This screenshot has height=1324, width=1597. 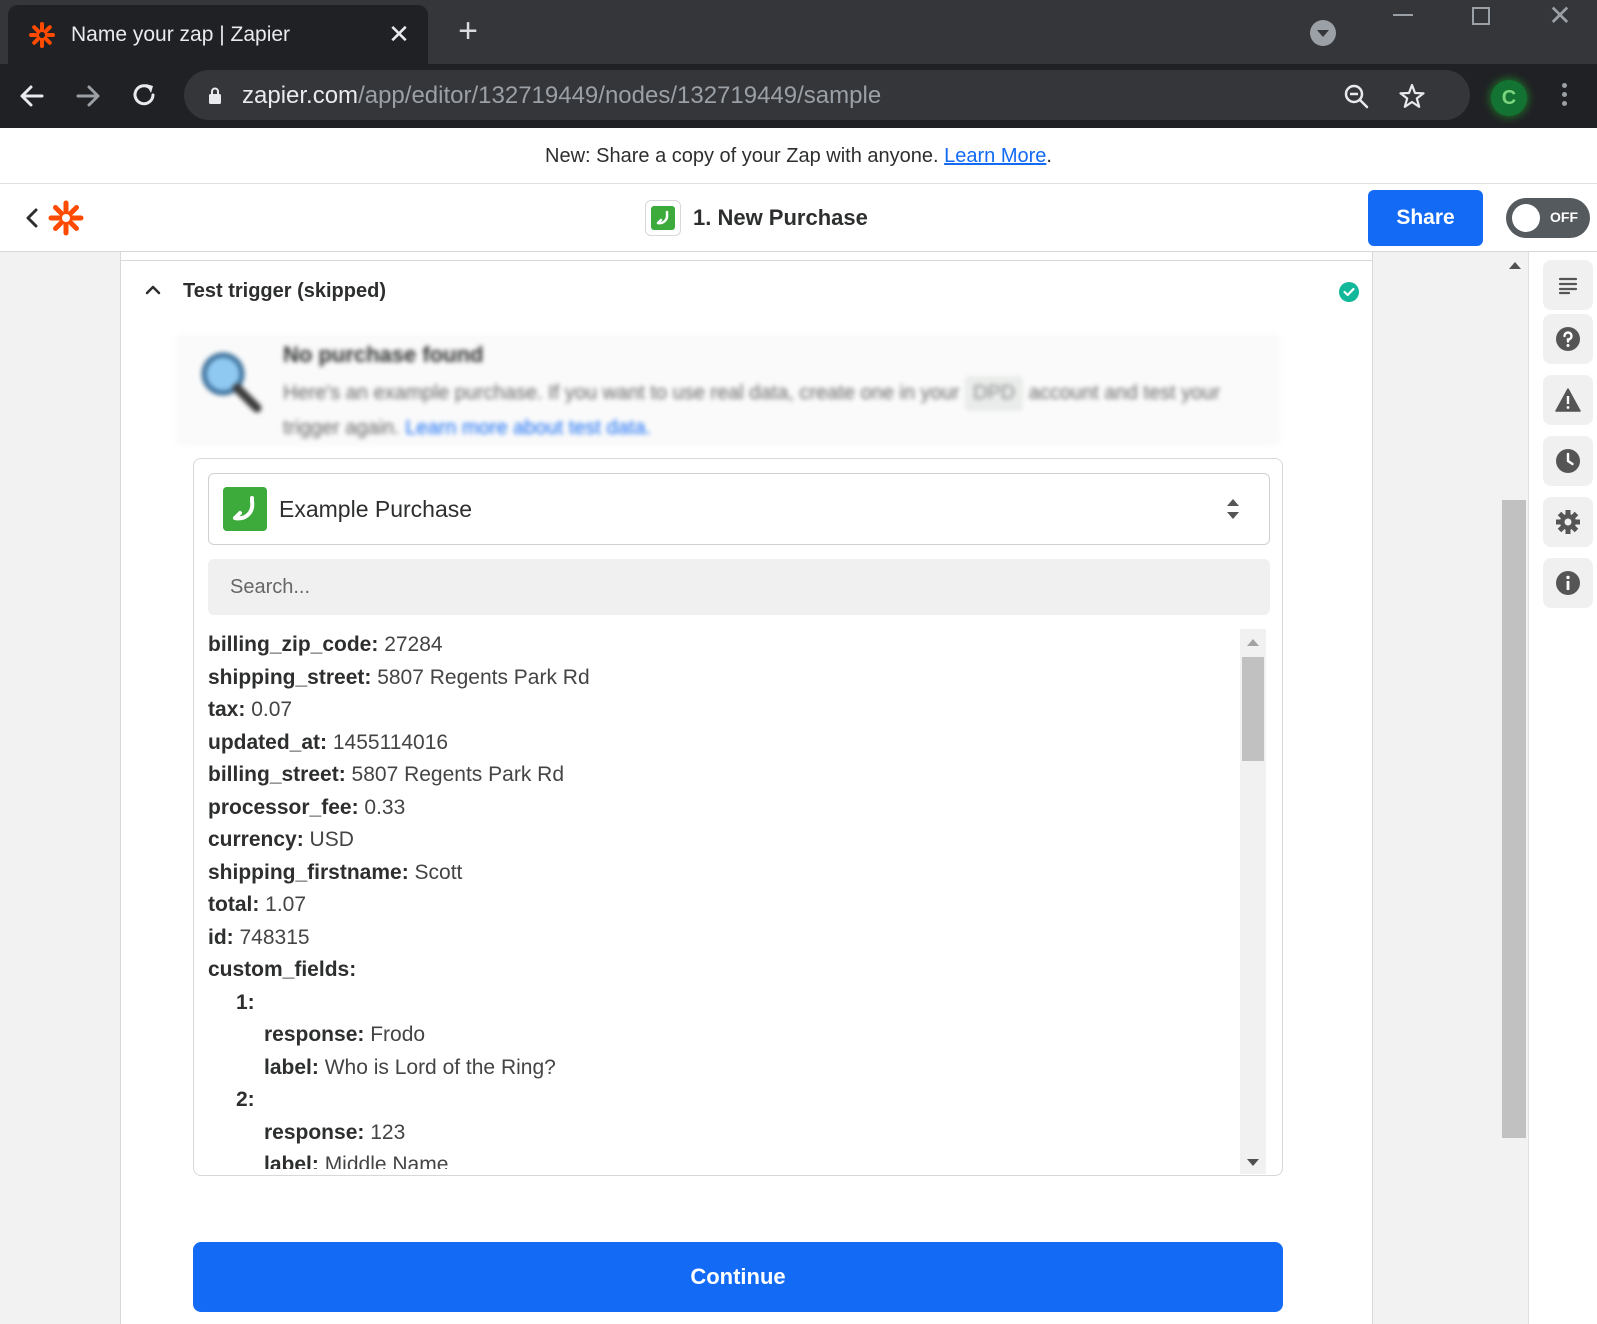 What do you see at coordinates (725, 1035) in the screenshot?
I see `field-row: response: Frodo` at bounding box center [725, 1035].